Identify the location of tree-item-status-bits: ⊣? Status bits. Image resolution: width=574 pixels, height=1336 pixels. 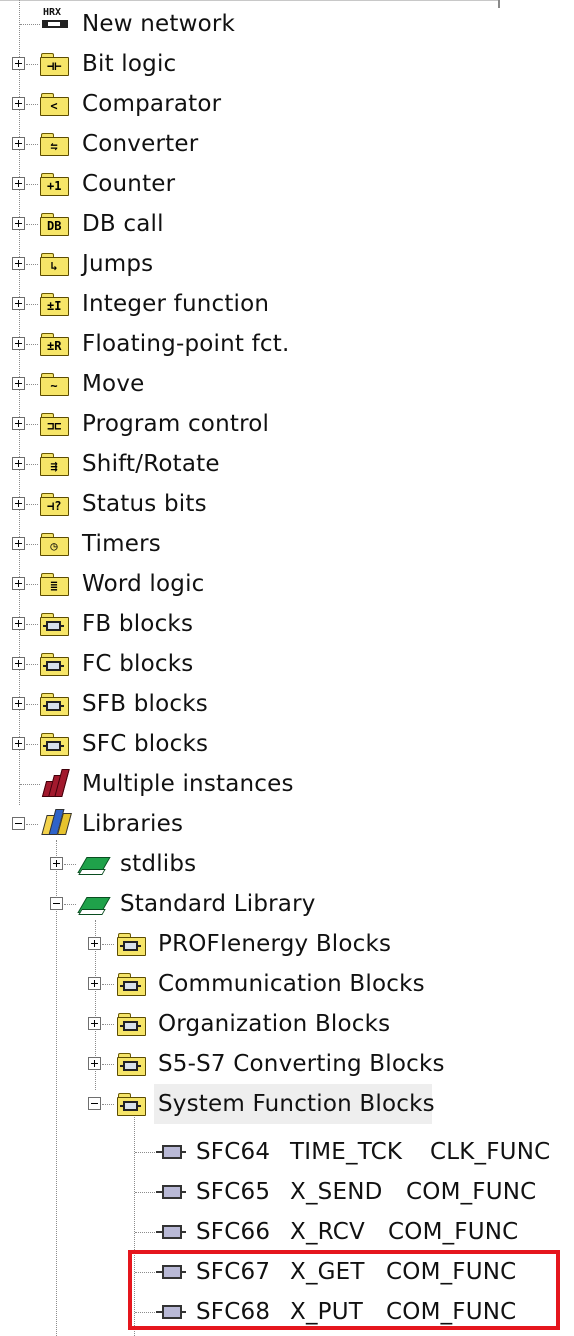
(287, 504).